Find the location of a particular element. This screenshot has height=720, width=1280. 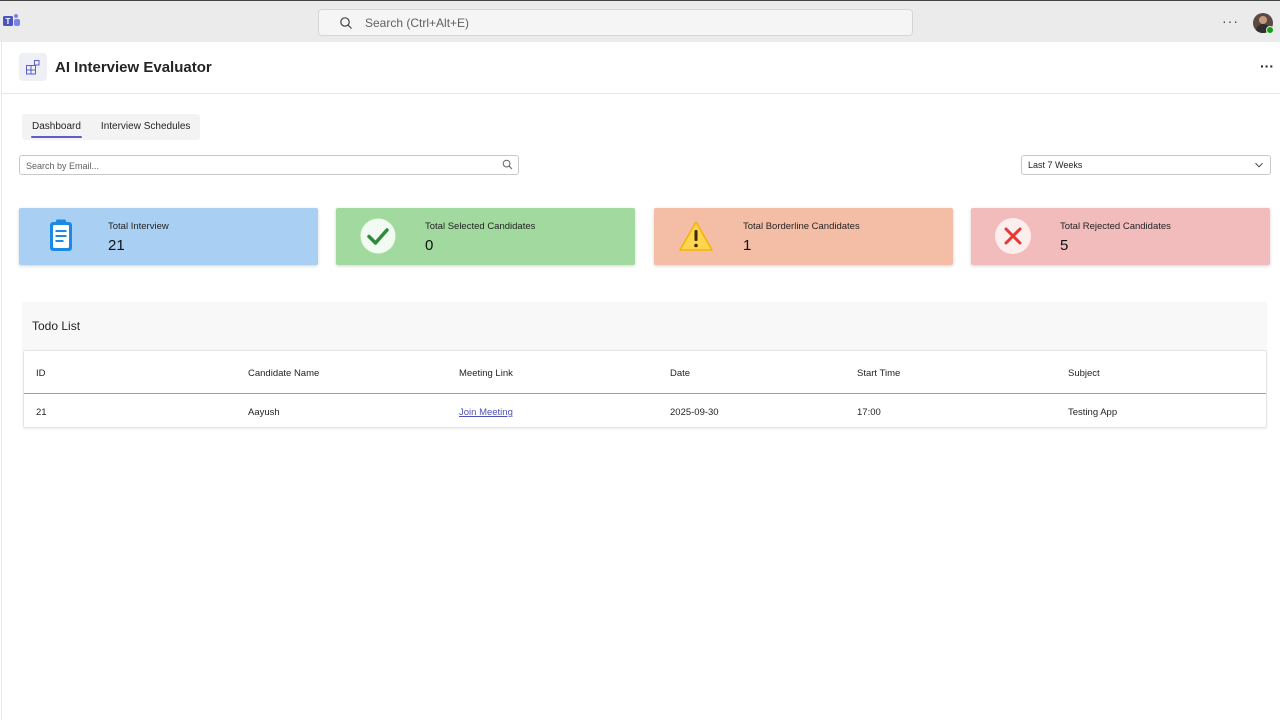

cell-start-time: 17:00 is located at coordinates (869, 412).